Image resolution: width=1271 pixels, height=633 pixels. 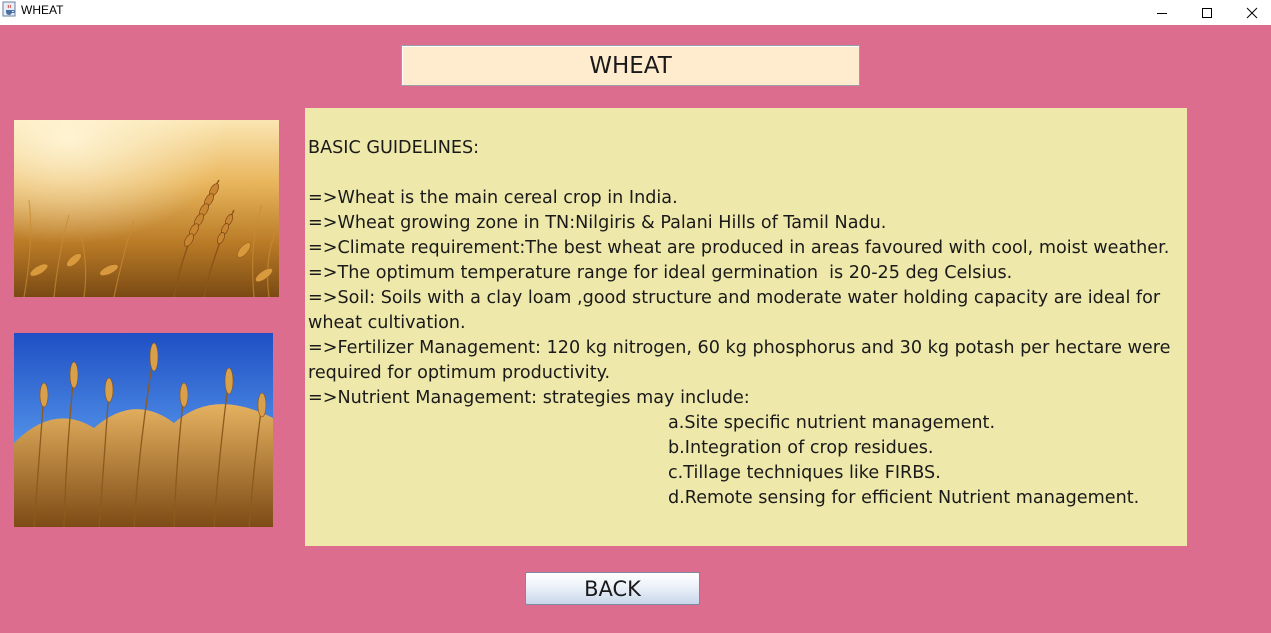 I want to click on java-cup-icon, so click(x=9, y=9).